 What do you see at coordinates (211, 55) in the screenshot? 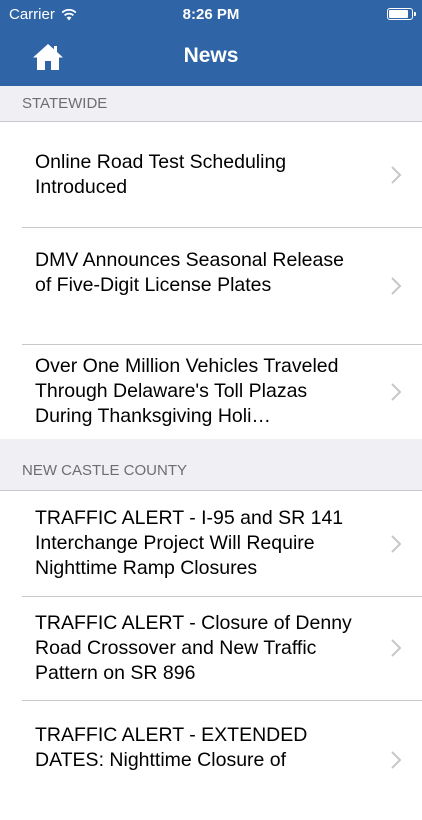
I see `page-title: News` at bounding box center [211, 55].